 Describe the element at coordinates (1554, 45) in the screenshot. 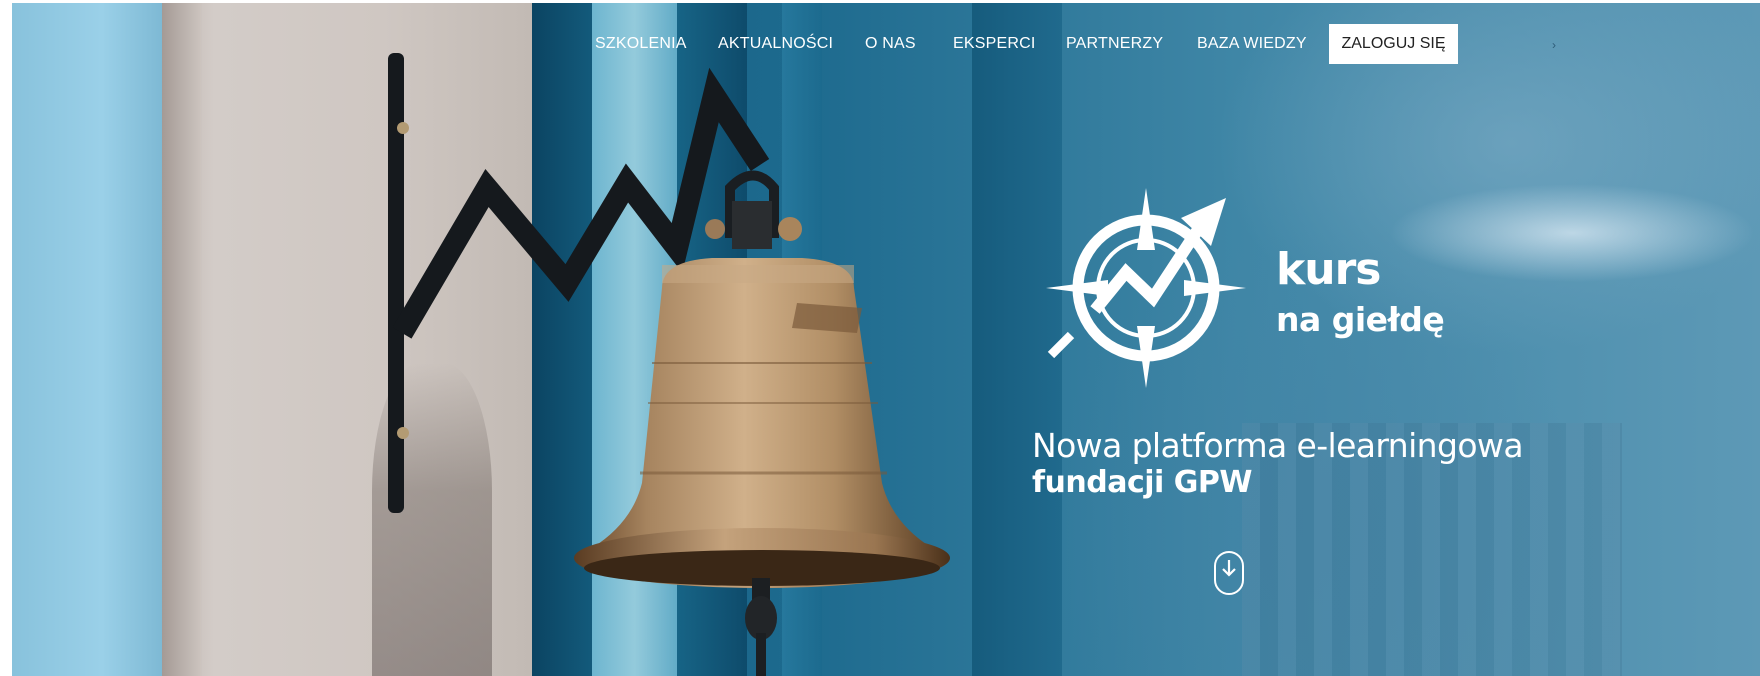

I see `chevron-right-icon: ›` at that location.